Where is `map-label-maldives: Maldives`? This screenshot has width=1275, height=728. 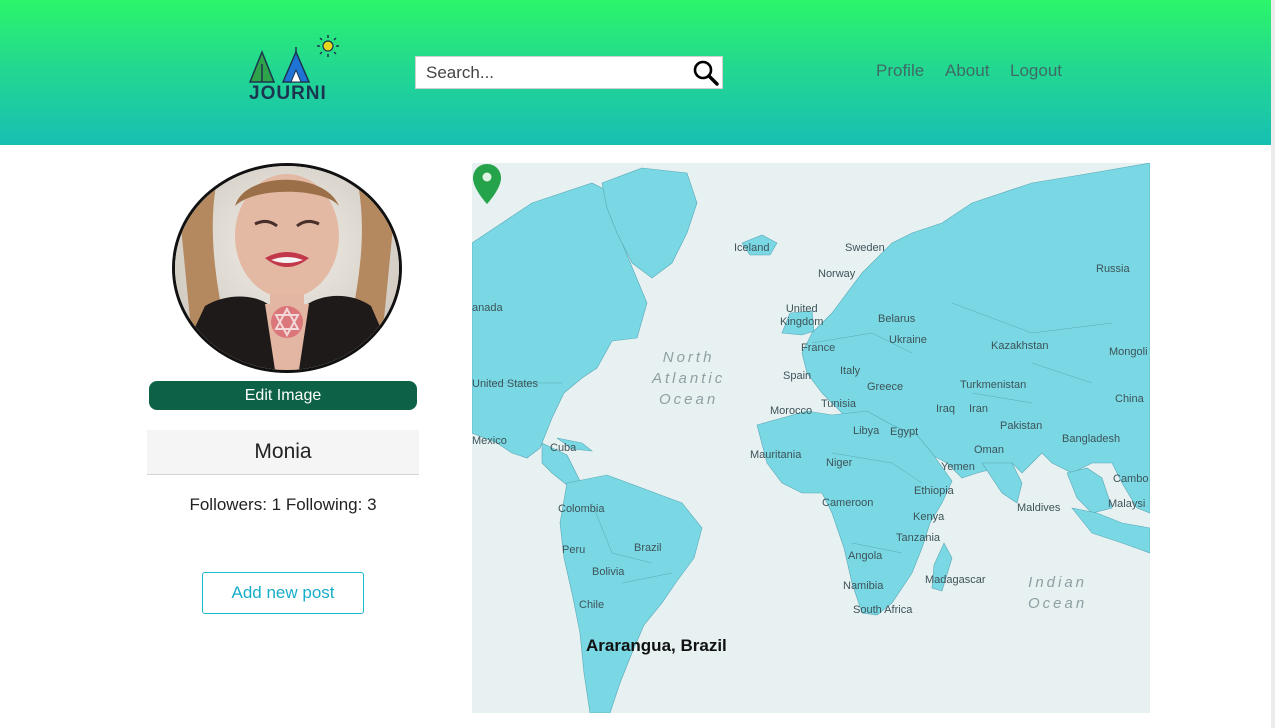
map-label-maldives: Maldives is located at coordinates (1039, 508).